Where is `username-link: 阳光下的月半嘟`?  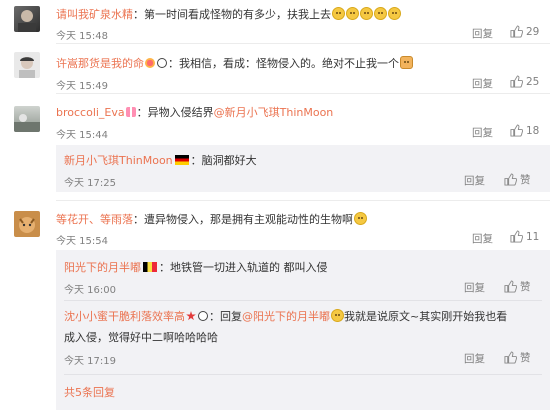
username-link: 阳光下的月半嘟 is located at coordinates (102, 267).